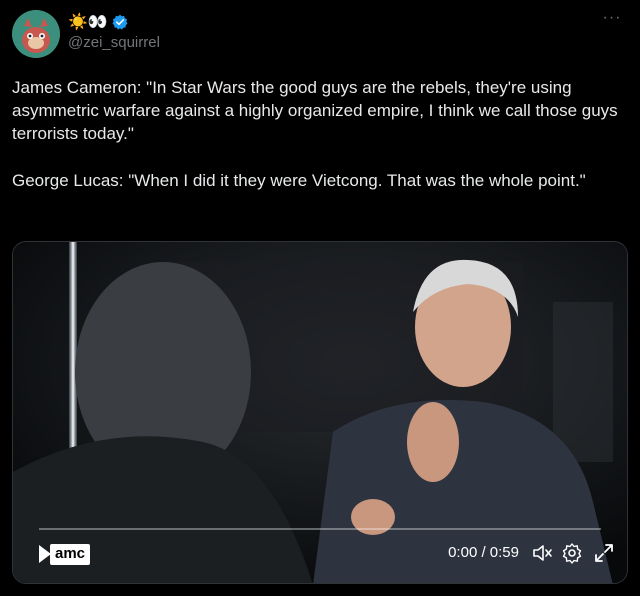 Image resolution: width=640 pixels, height=596 pixels. What do you see at coordinates (88, 22) in the screenshot?
I see `display-name-text: ☀️👀` at bounding box center [88, 22].